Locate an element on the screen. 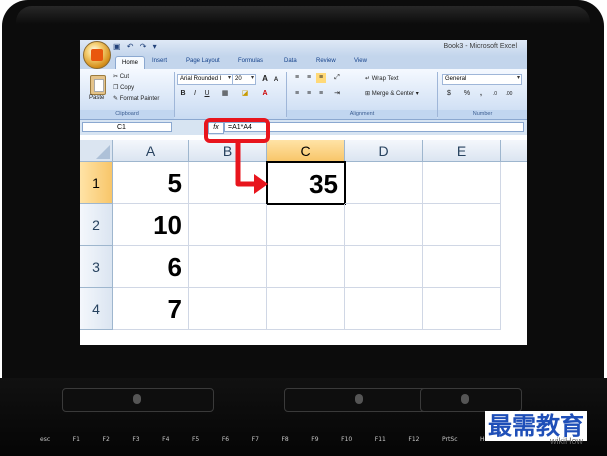  hinge-center is located at coordinates (360, 400).